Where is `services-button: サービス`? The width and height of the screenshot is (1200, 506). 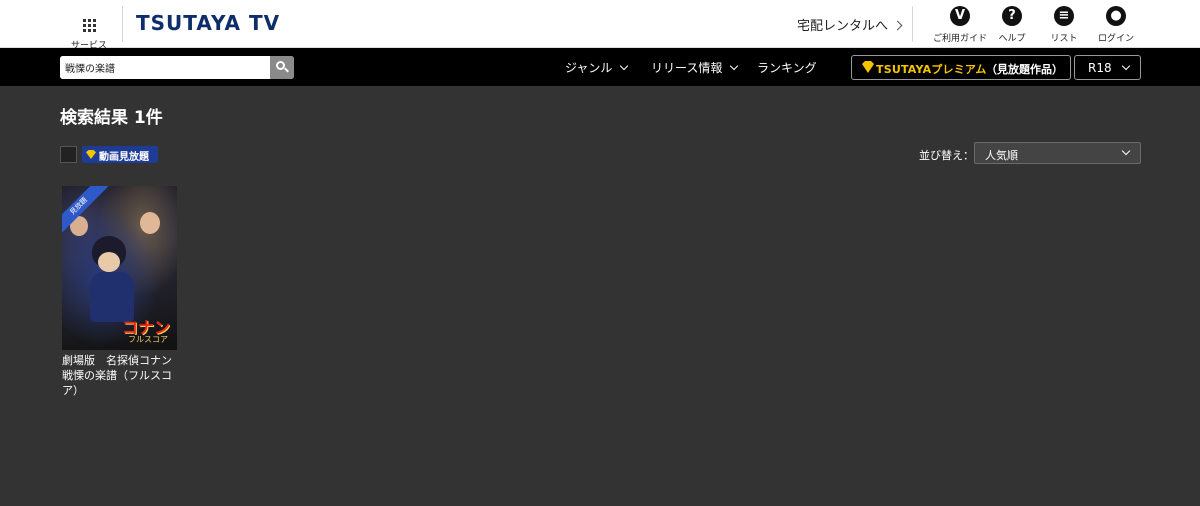 services-button: サービス is located at coordinates (89, 29).